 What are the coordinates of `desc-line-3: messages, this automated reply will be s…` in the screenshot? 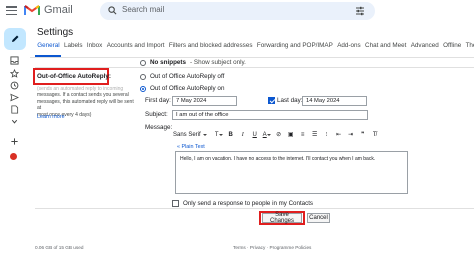 It's located at (85, 105).